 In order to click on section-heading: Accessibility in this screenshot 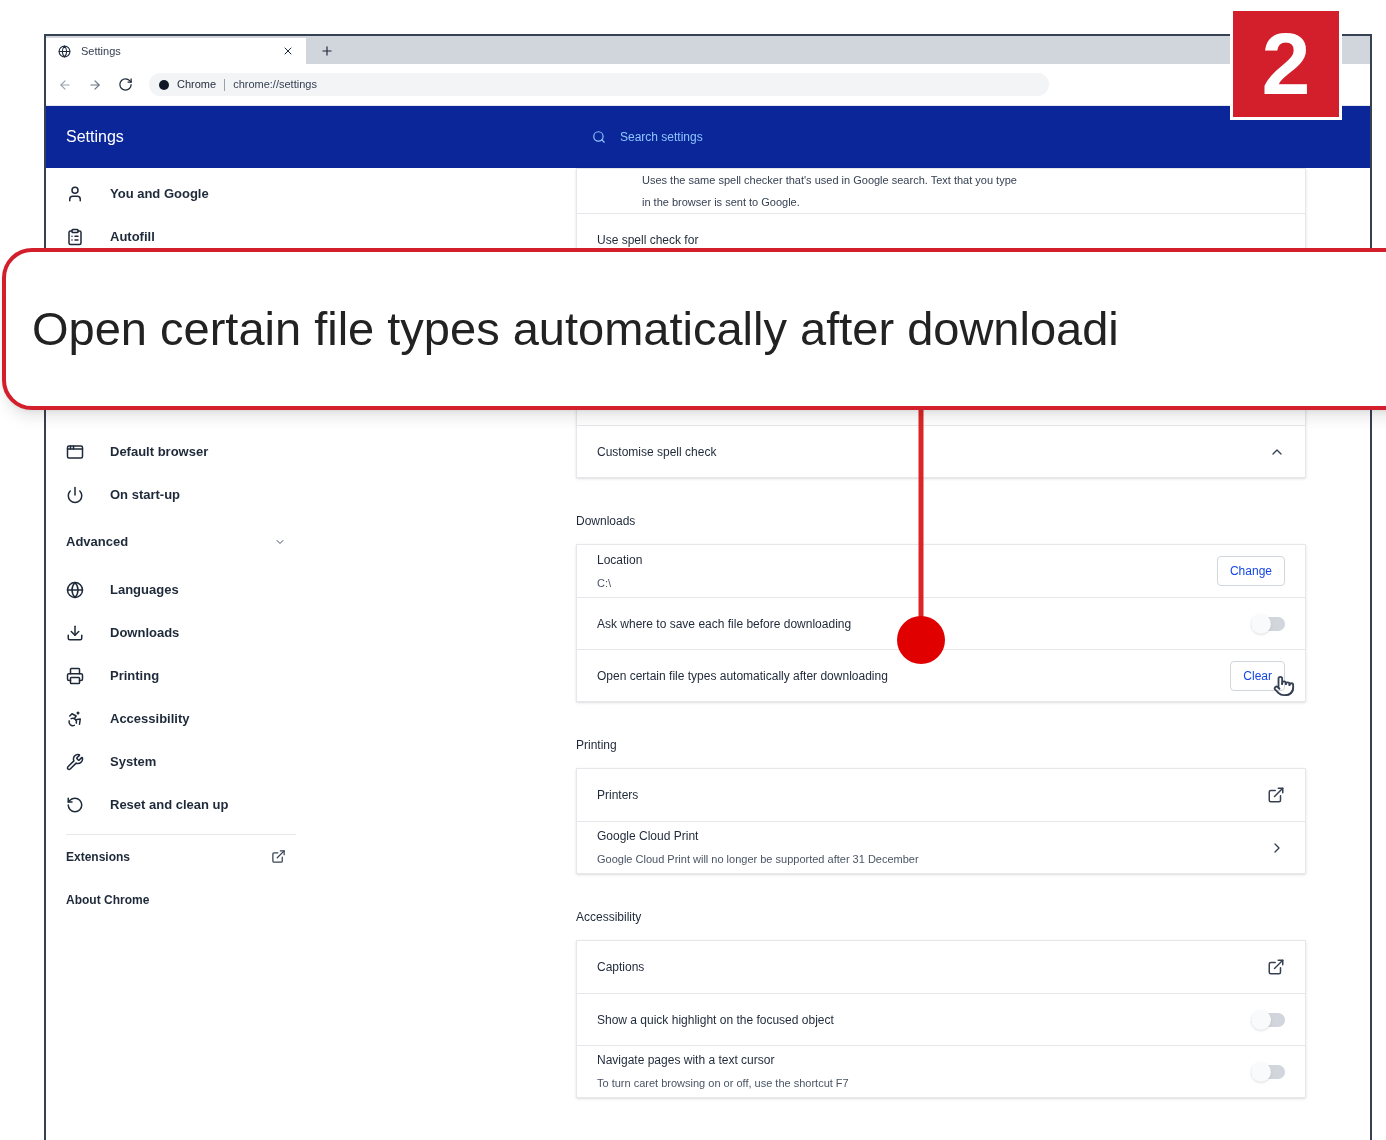, I will do `click(609, 917)`.